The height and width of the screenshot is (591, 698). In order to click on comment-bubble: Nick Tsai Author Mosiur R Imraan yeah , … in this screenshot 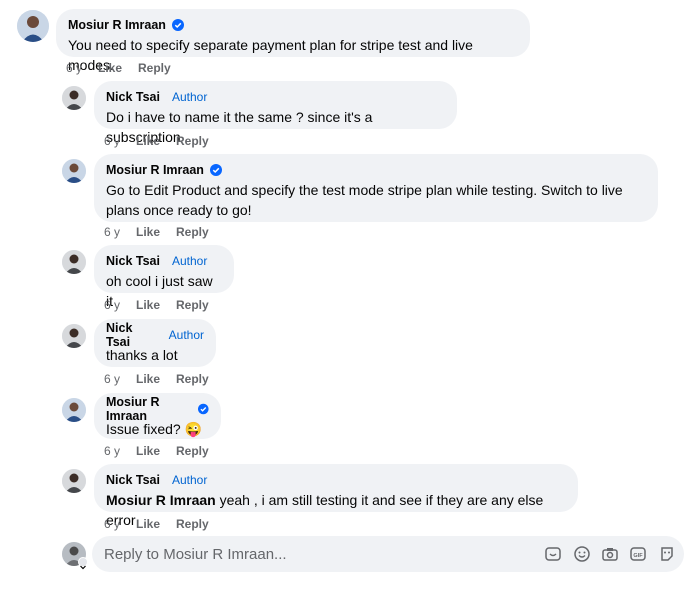, I will do `click(336, 496)`.